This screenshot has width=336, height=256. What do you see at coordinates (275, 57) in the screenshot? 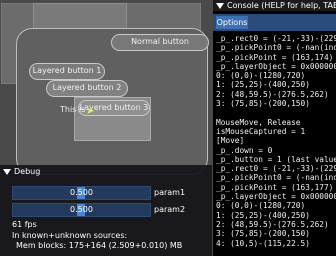
I see `log-line: _p_.pickPoint = (163,174)` at bounding box center [275, 57].